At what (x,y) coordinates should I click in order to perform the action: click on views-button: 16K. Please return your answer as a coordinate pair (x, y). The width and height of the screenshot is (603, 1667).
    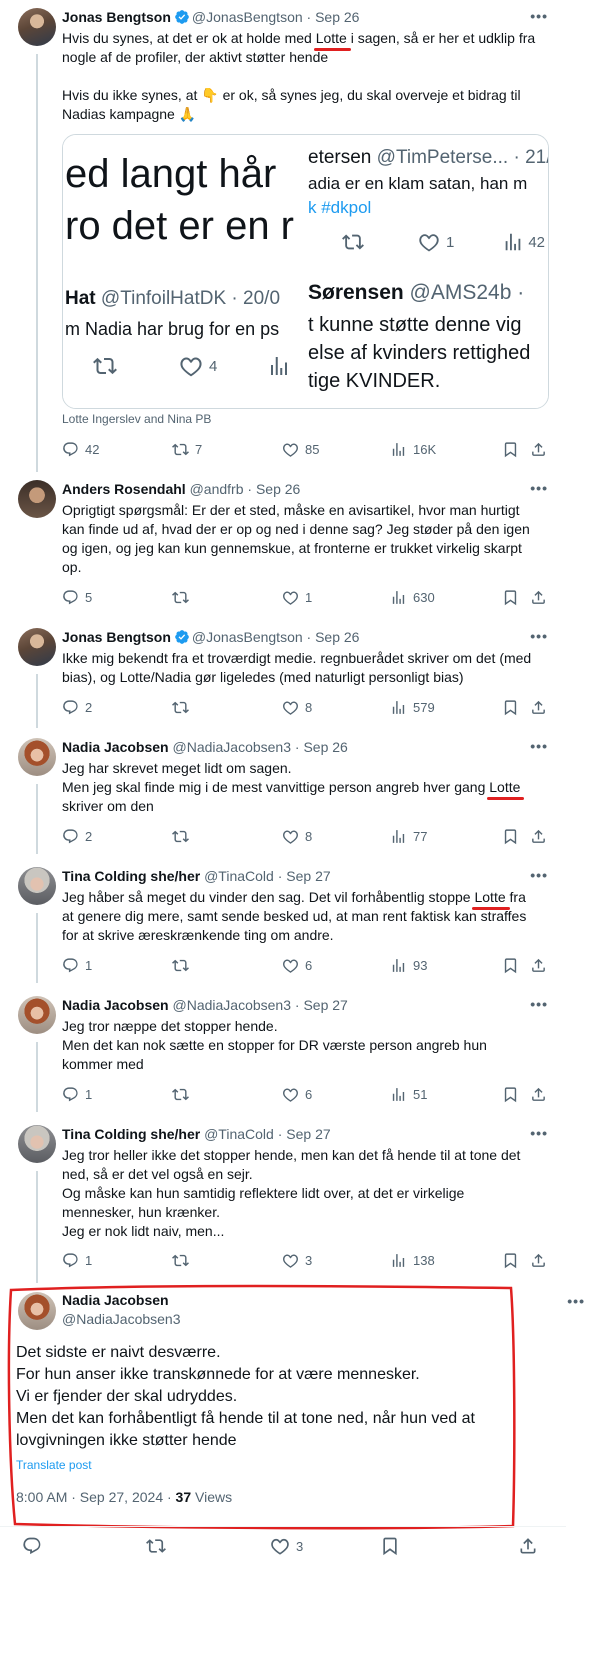
    Looking at the image, I should click on (413, 449).